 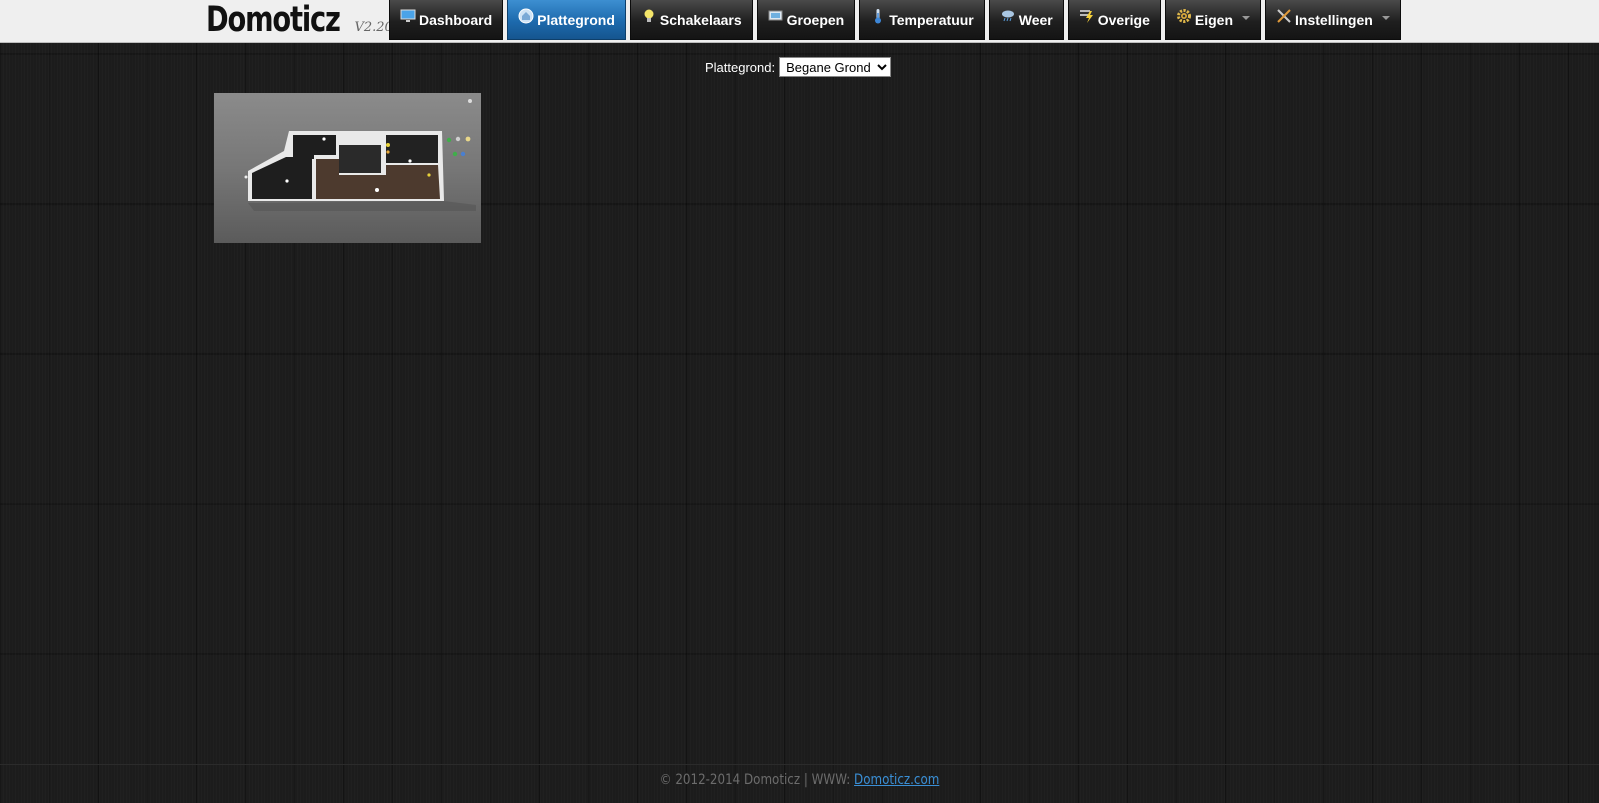 I want to click on nav-overige: Overige, so click(x=1114, y=20).